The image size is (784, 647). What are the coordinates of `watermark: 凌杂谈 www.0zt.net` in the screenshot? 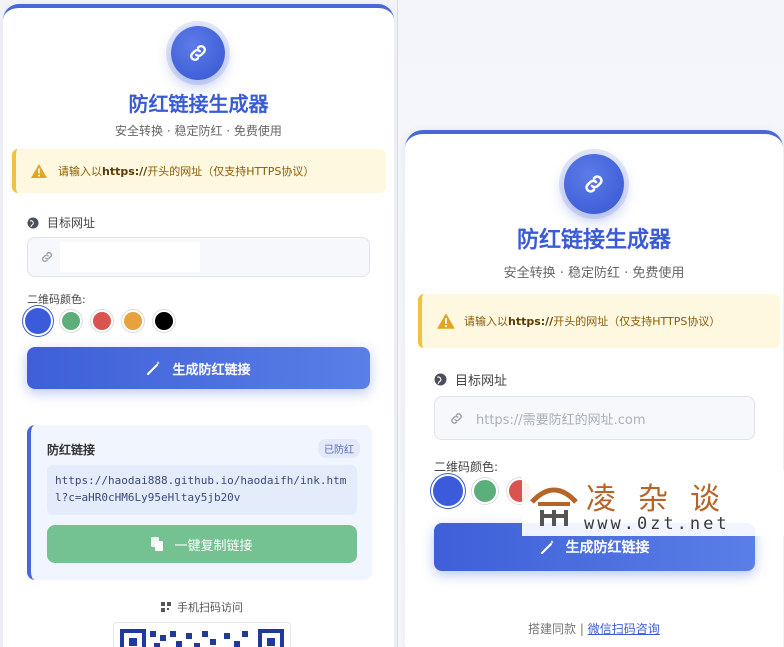 It's located at (653, 503).